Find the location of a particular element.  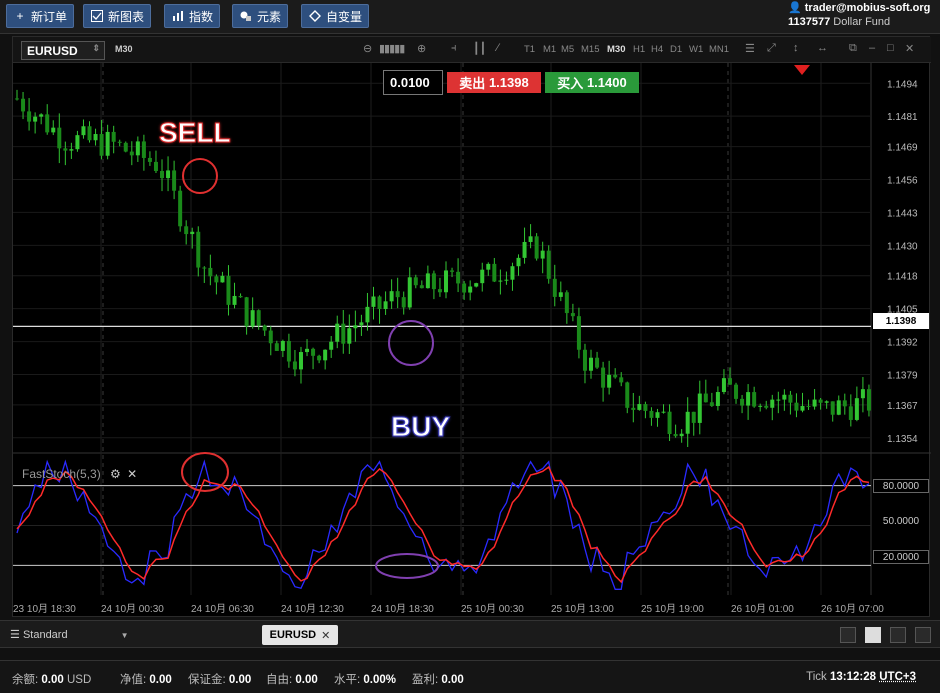

tf-m5: M5 is located at coordinates (567, 49).